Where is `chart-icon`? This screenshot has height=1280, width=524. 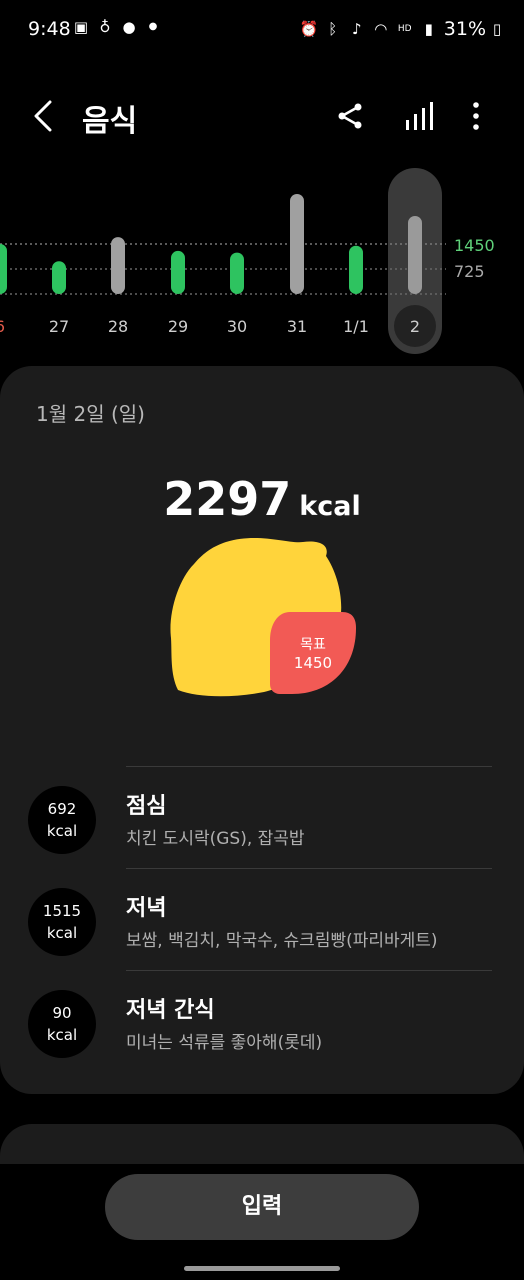
chart-icon is located at coordinates (419, 116).